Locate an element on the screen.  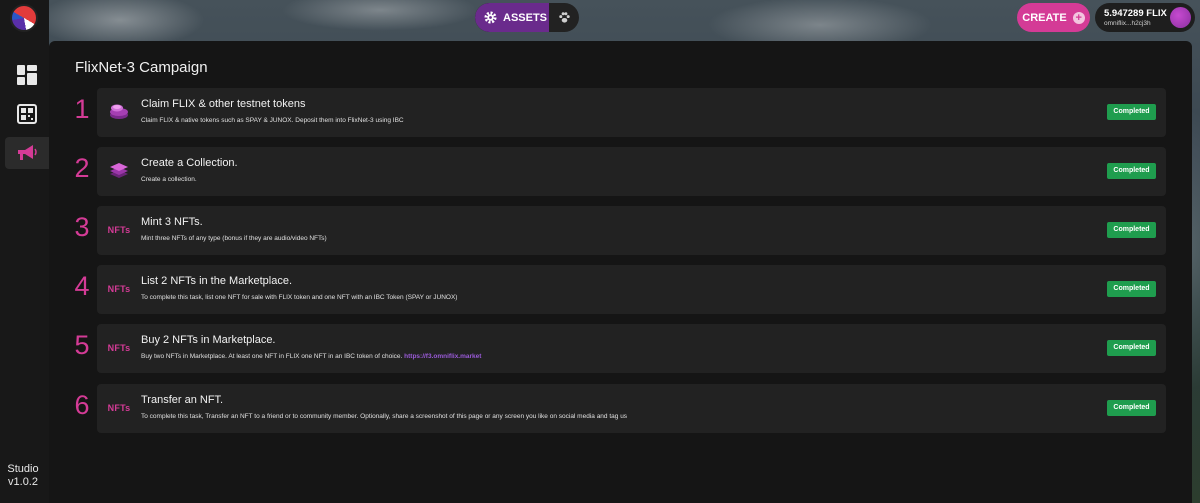
megaphone-icon is located at coordinates (27, 152).